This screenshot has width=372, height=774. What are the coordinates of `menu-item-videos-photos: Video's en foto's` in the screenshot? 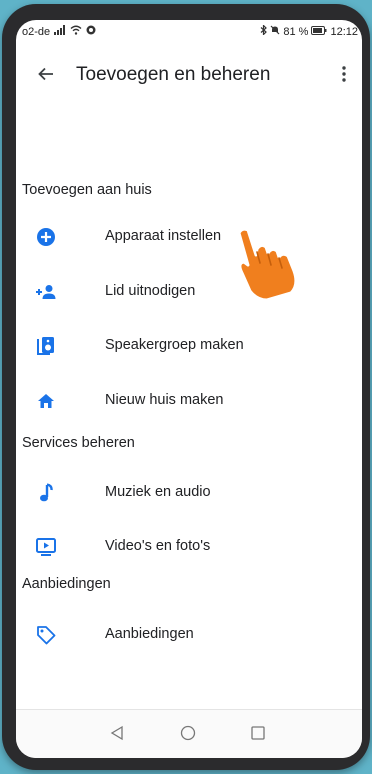 It's located at (189, 546).